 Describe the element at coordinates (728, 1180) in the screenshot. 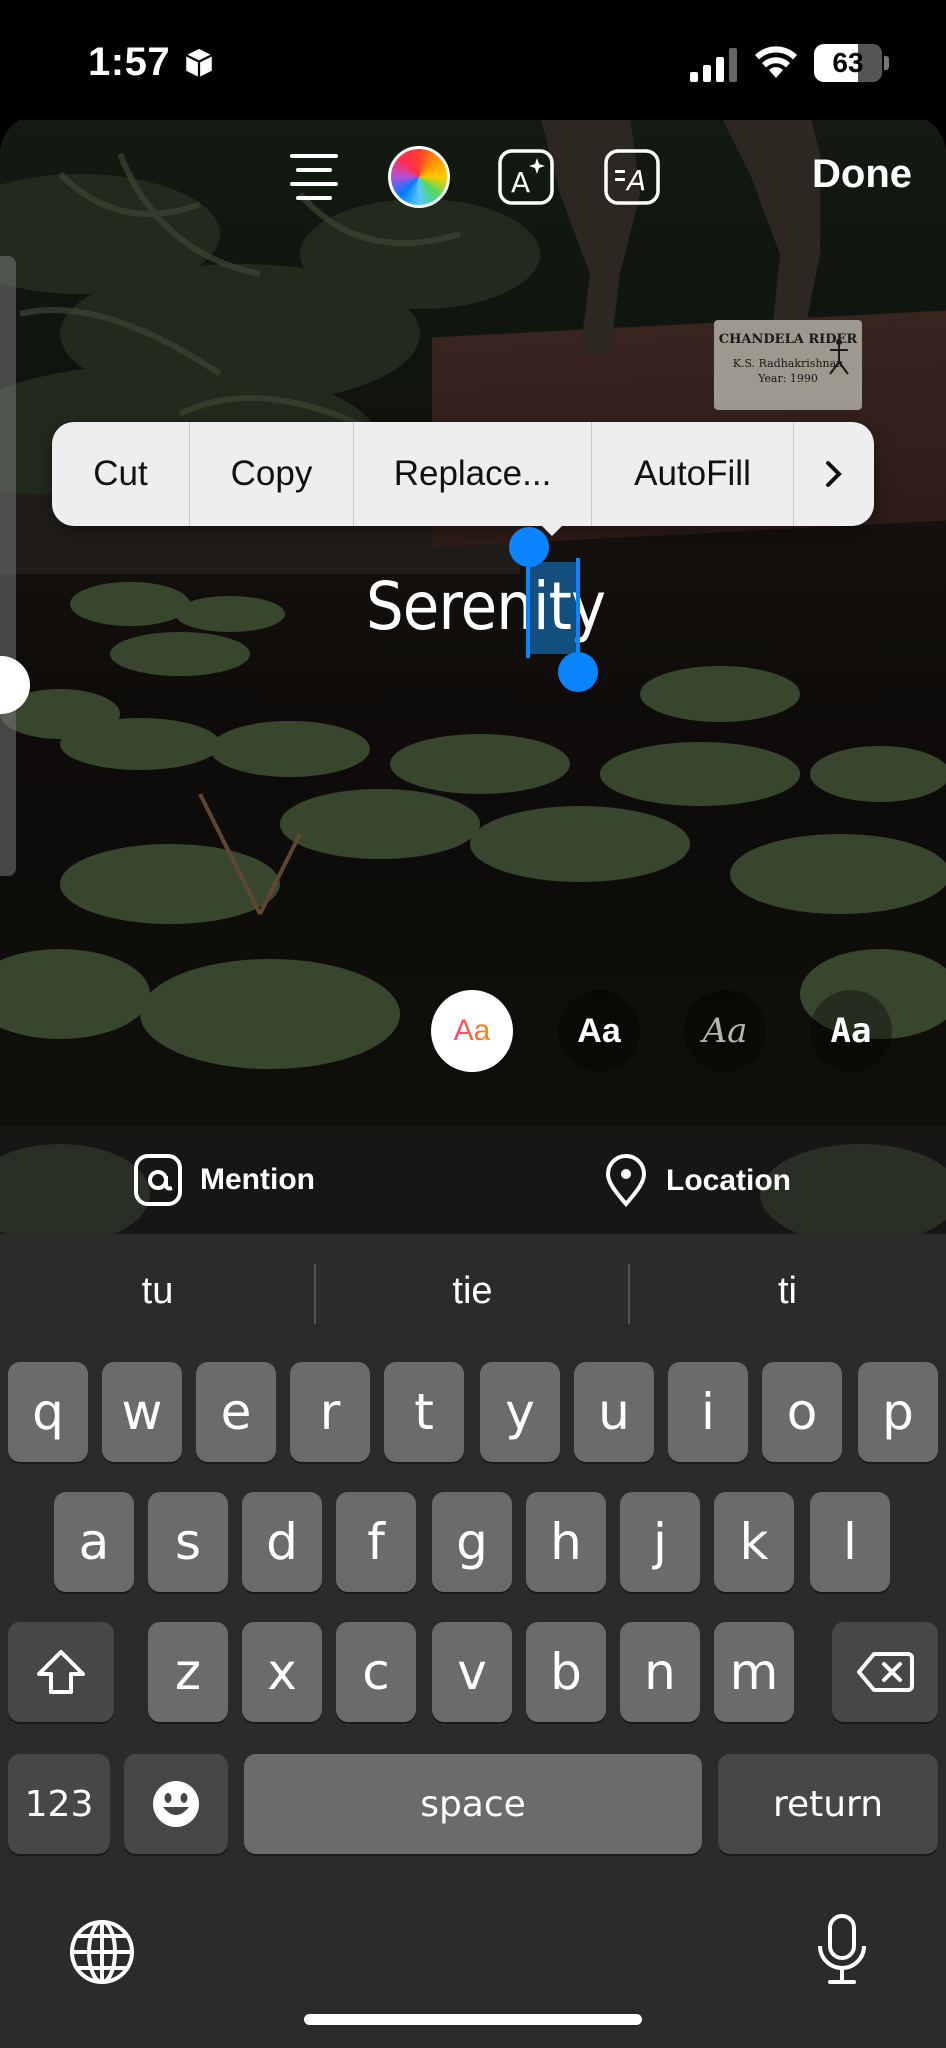

I see `location-label: Location` at that location.